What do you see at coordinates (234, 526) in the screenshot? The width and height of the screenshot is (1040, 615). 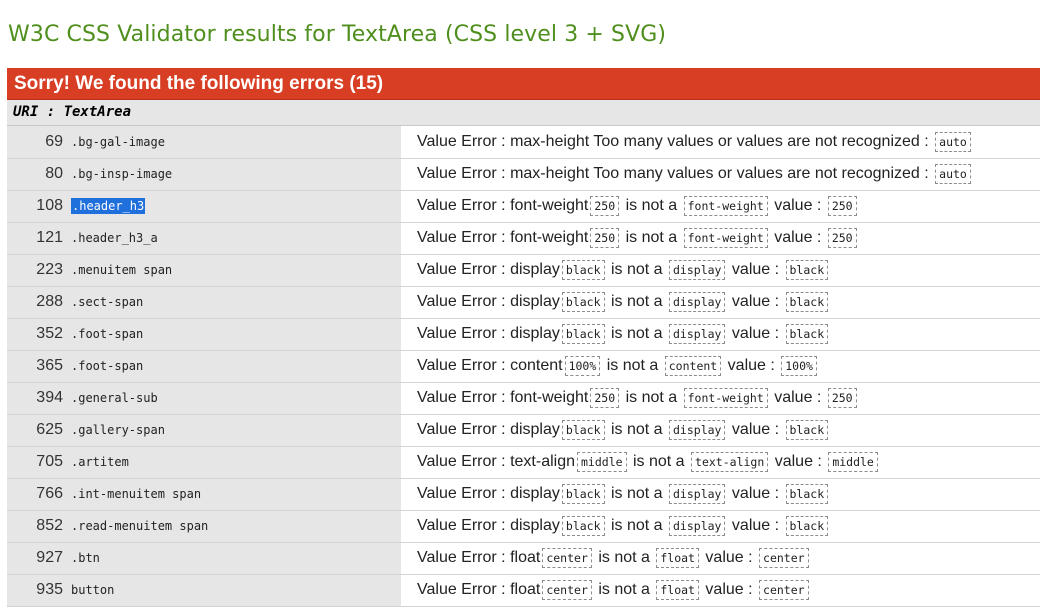 I see `error-context-cell: .read-menuitem span` at bounding box center [234, 526].